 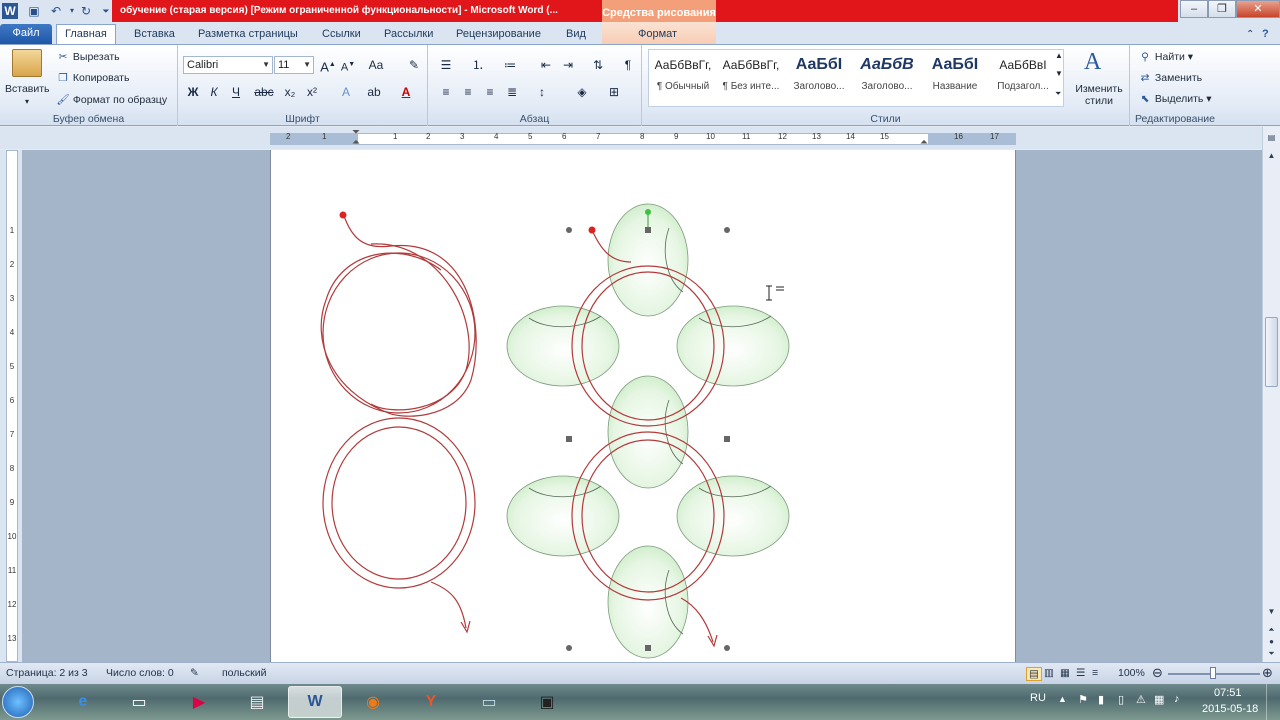 I want to click on scroll-up-icon: ▲, so click(x=1271, y=156).